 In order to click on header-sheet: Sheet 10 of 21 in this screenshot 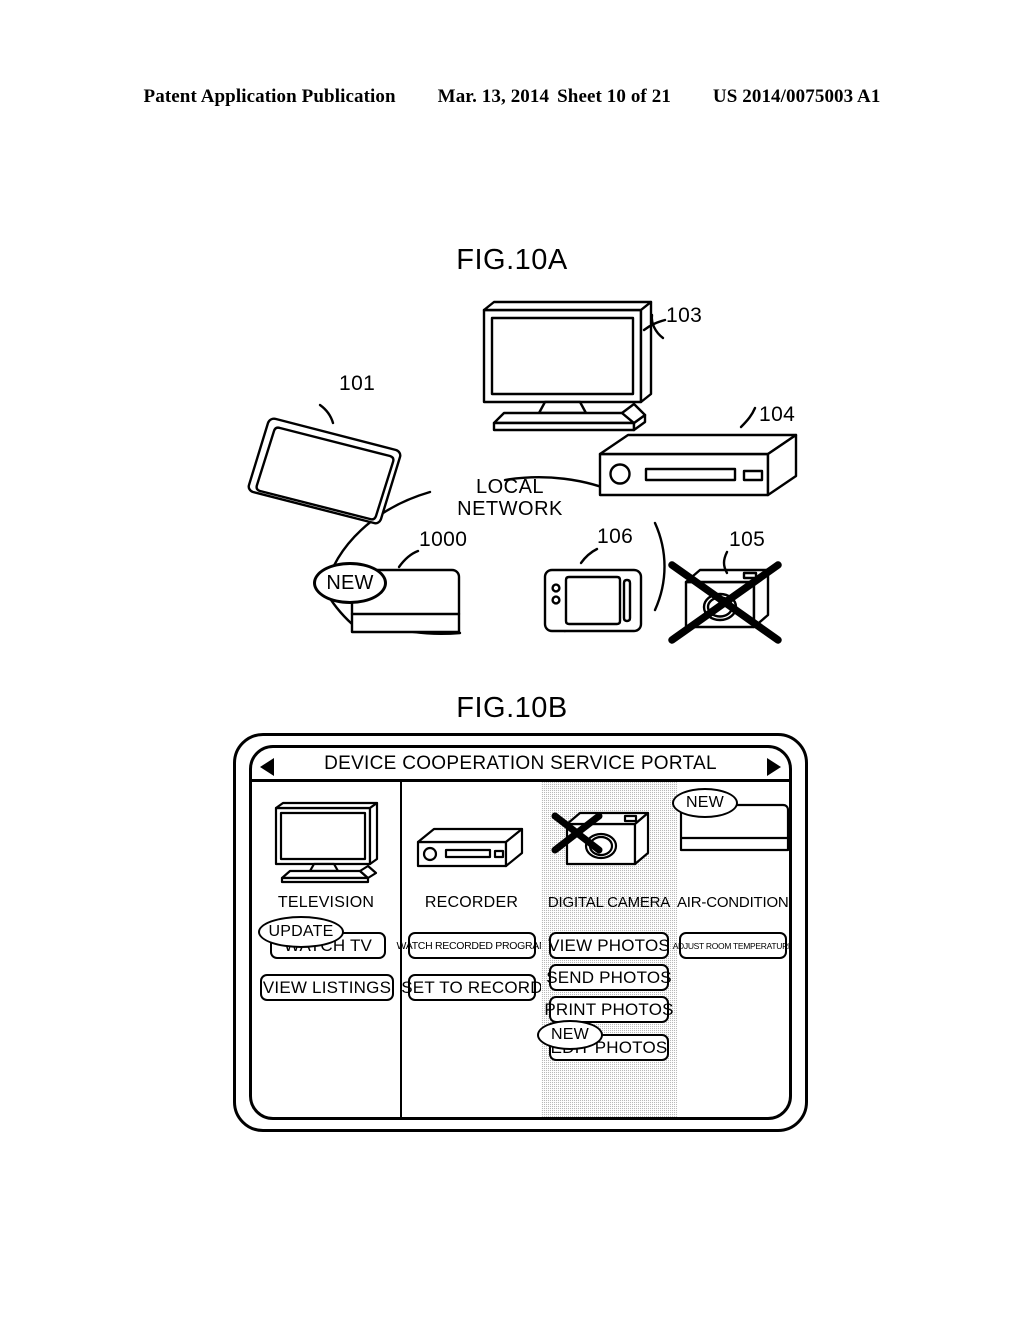, I will do `click(614, 96)`.